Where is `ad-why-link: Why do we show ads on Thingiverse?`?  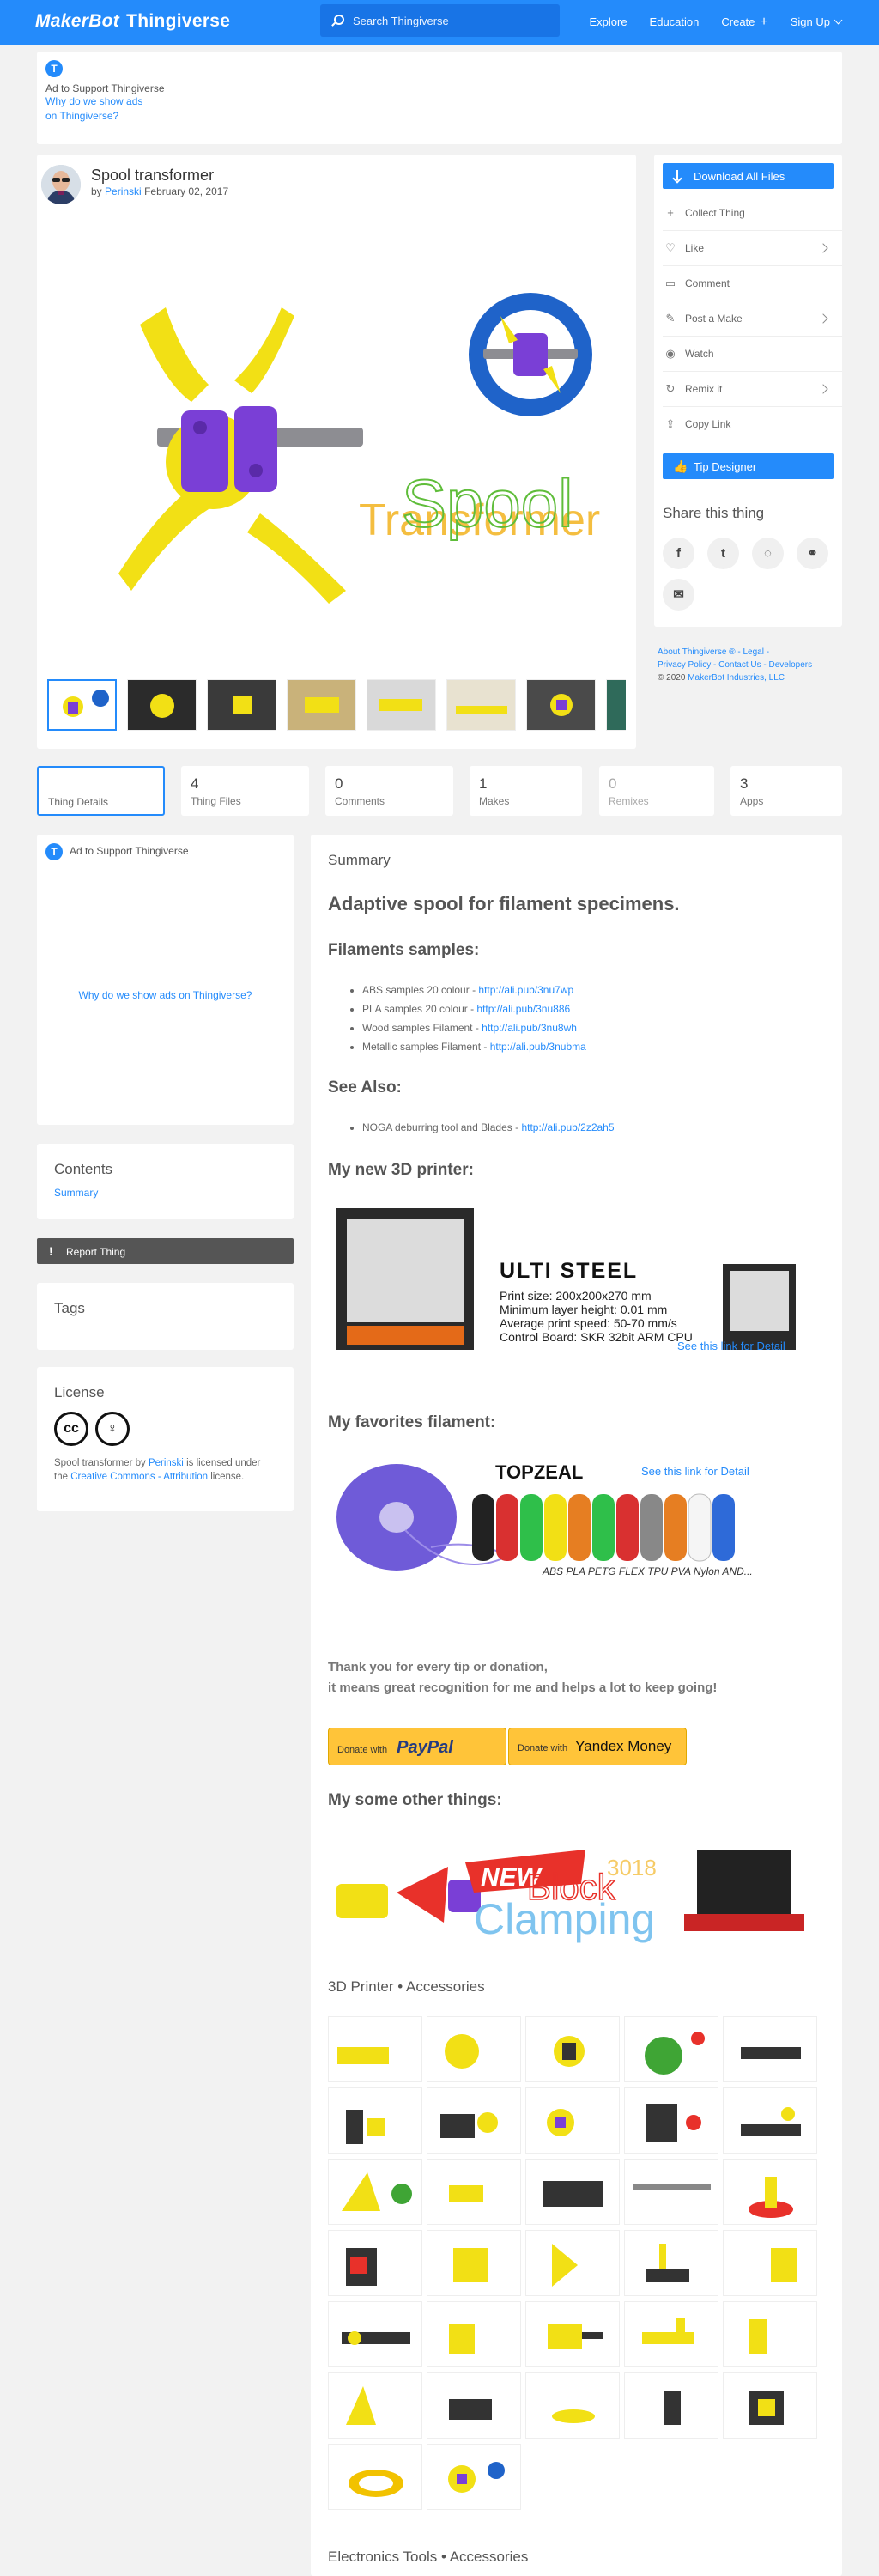 ad-why-link: Why do we show ads on Thingiverse? is located at coordinates (101, 109).